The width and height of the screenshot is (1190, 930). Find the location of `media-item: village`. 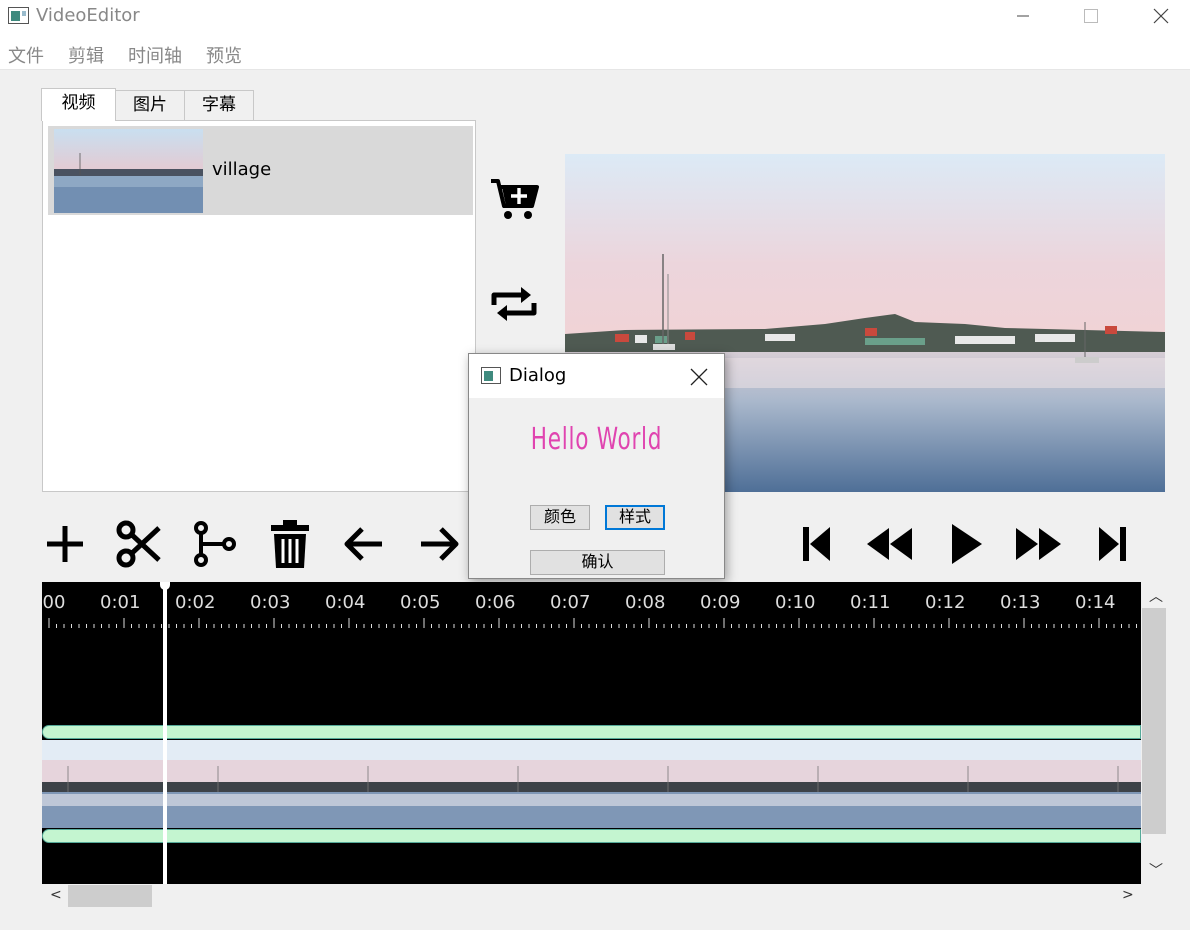

media-item: village is located at coordinates (260, 170).